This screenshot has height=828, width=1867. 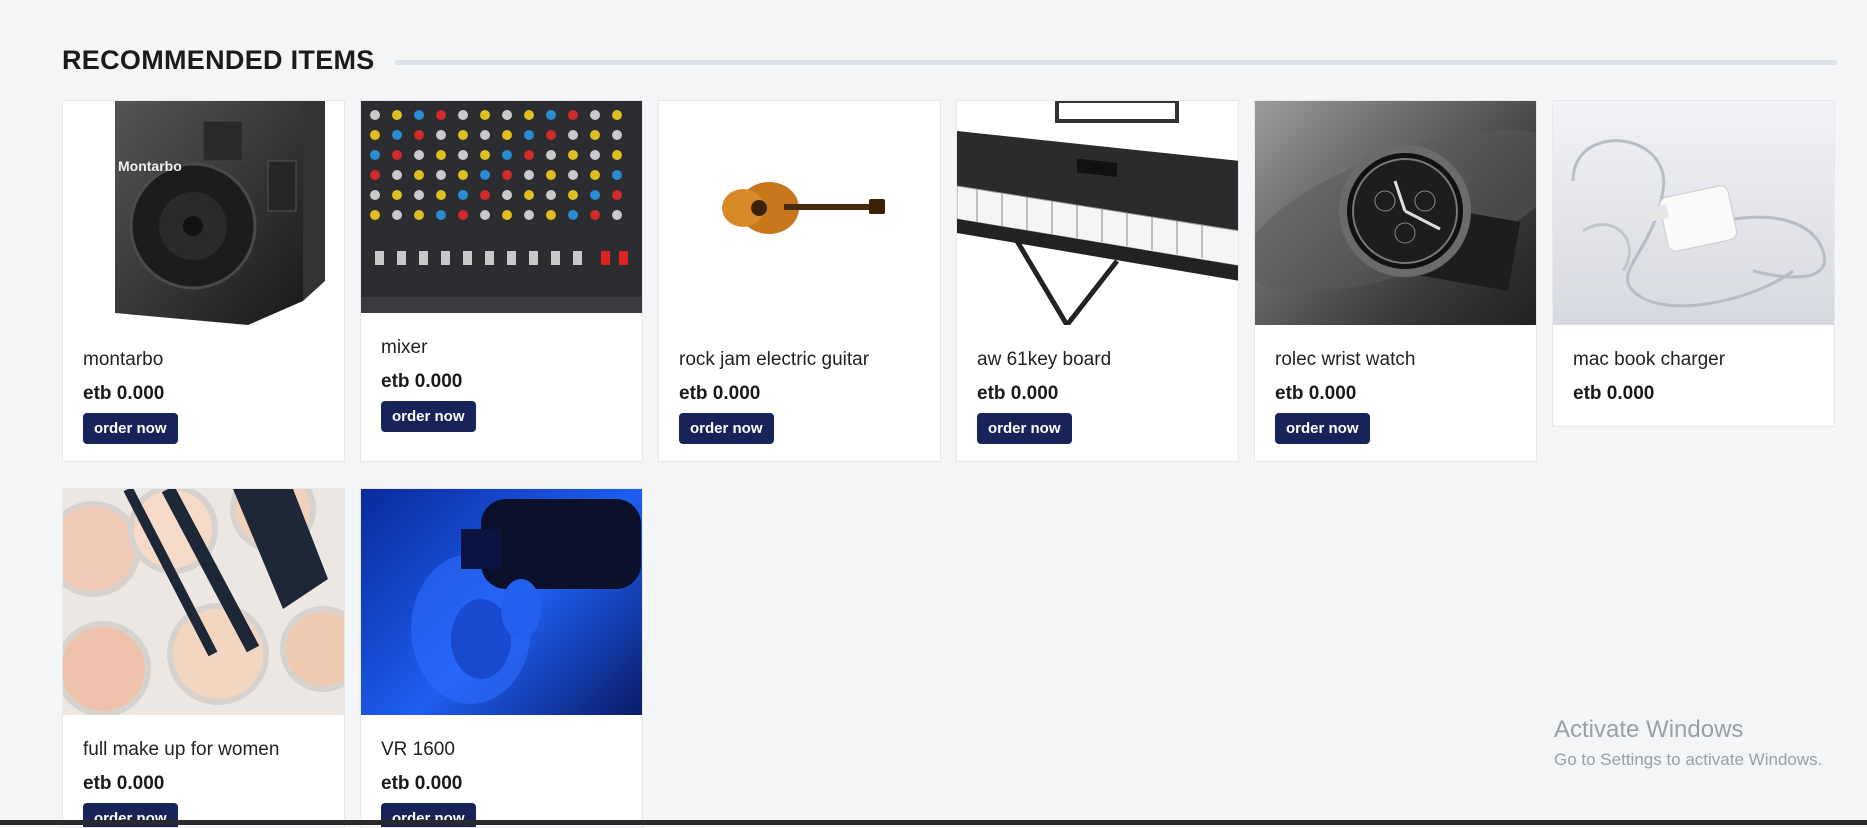 I want to click on product-name: VR 1600, so click(x=418, y=749).